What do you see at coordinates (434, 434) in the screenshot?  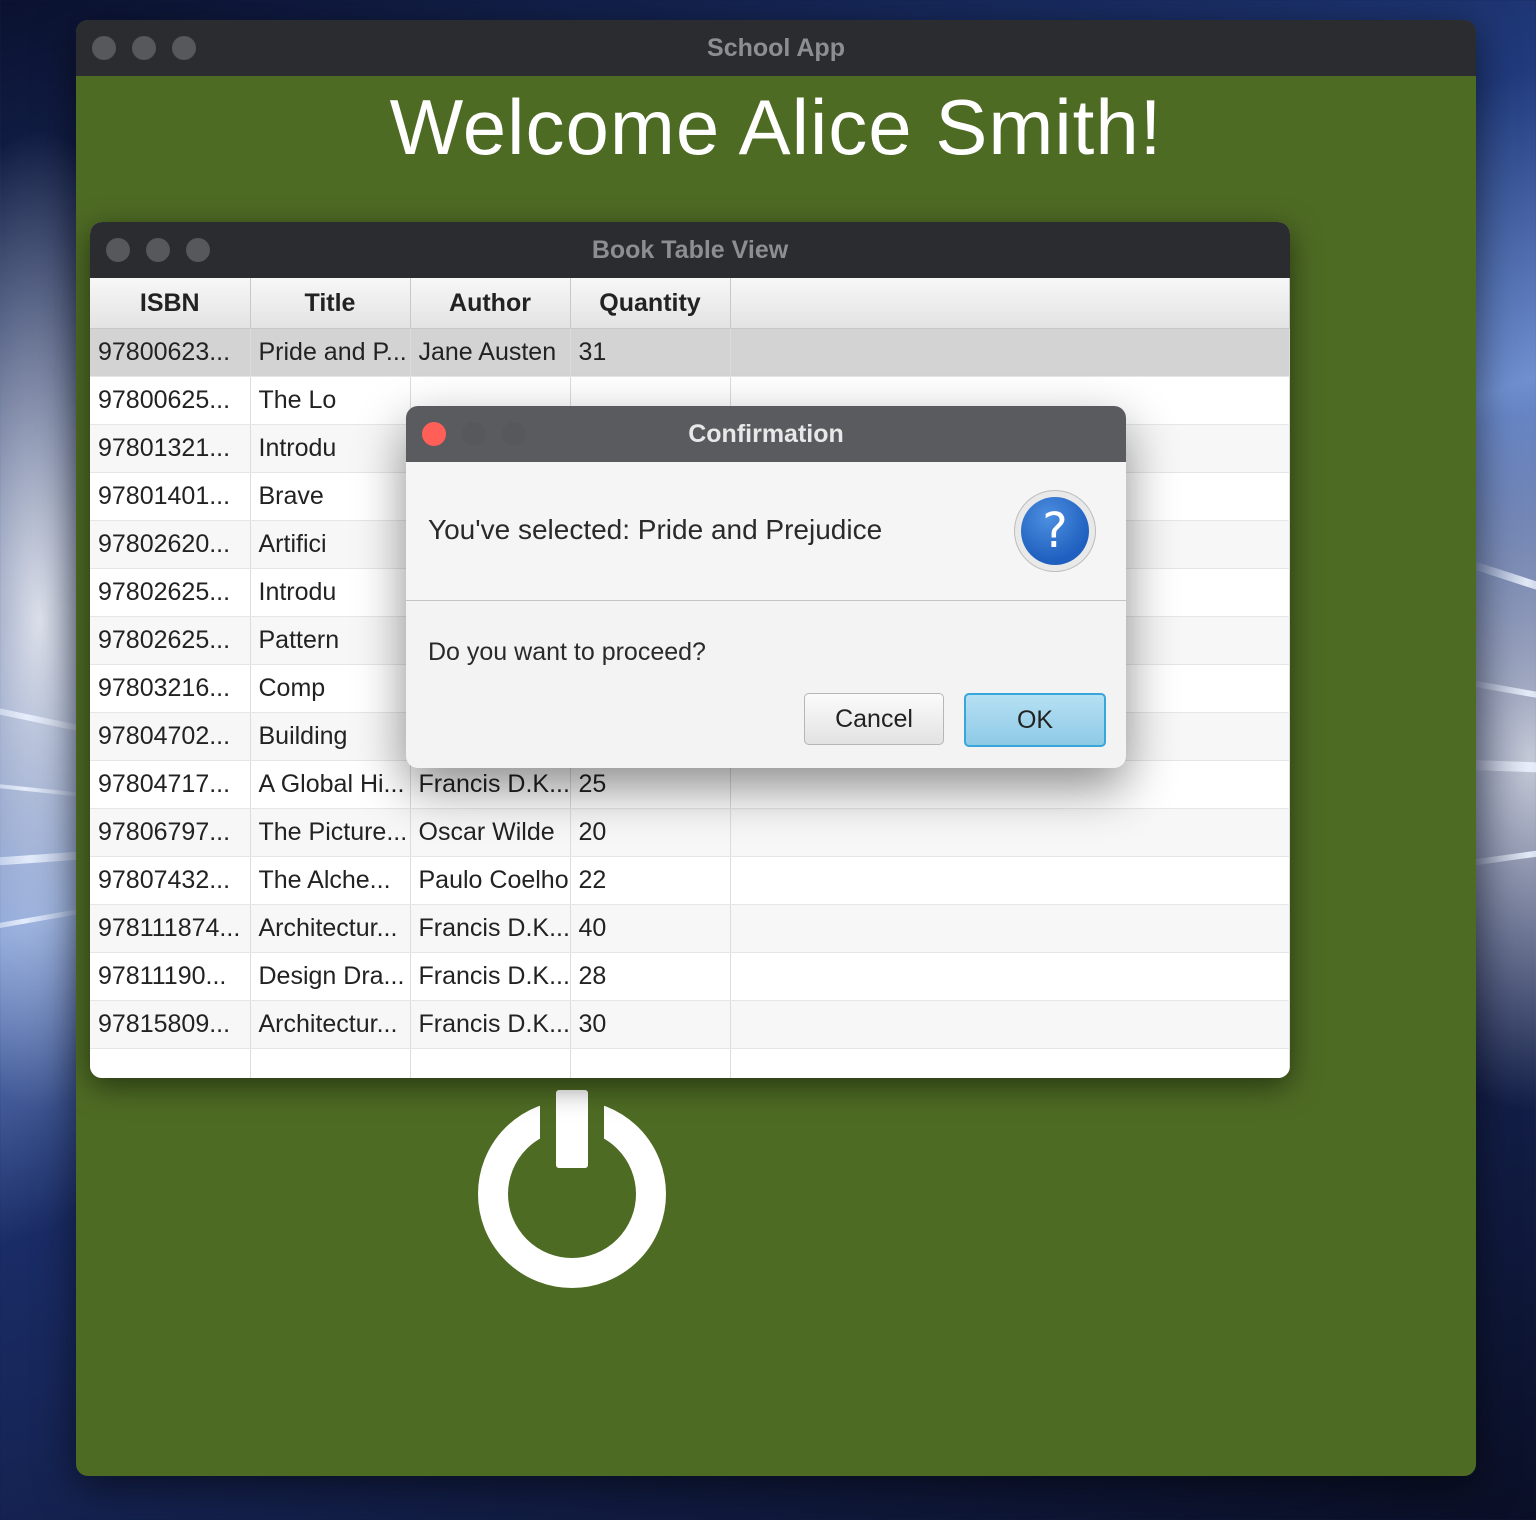 I see `close-dialog-button` at bounding box center [434, 434].